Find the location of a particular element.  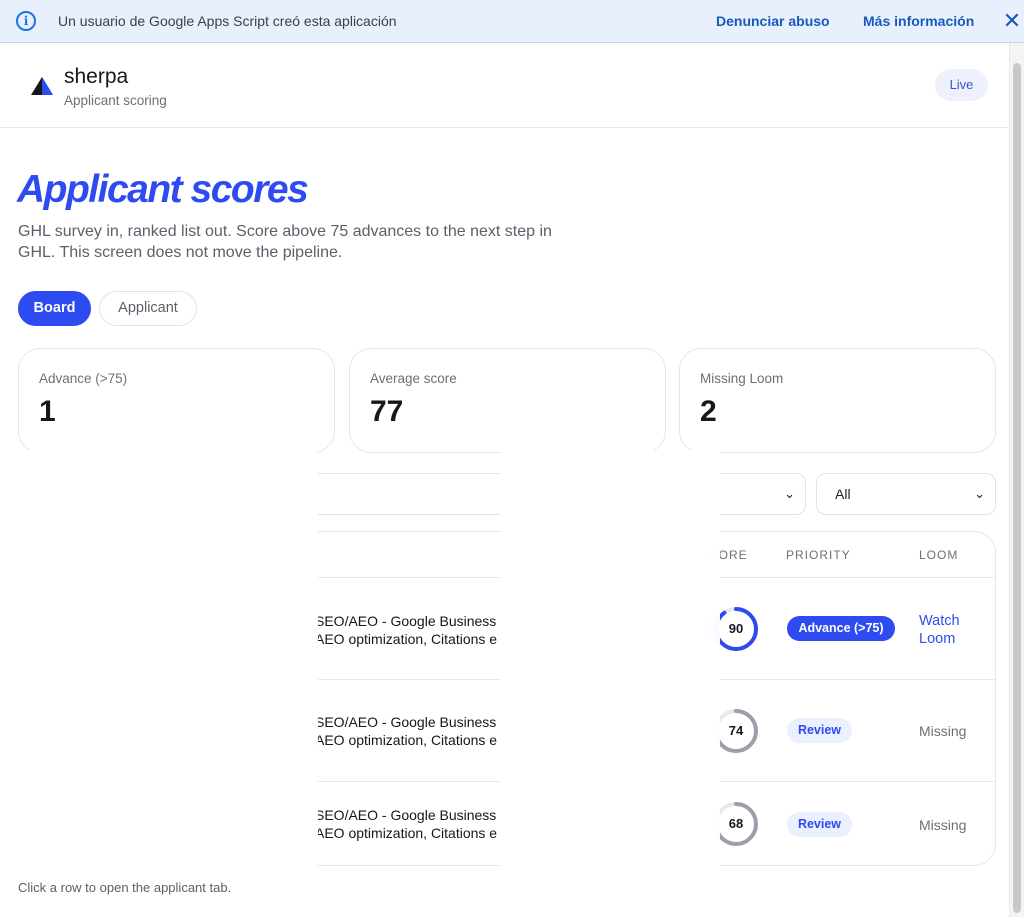

stat-label: Average score is located at coordinates (413, 378).